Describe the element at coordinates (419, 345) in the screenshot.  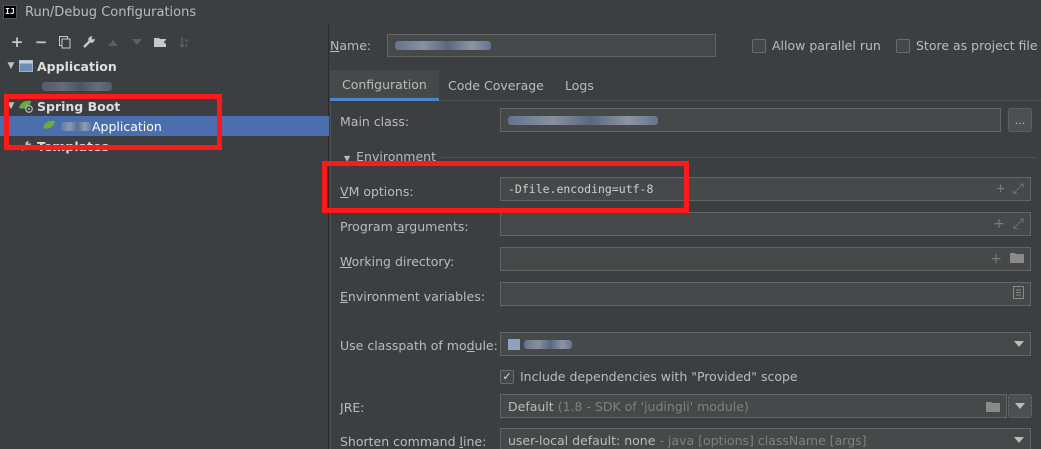
I see `classpath-module-label: Use classpath of module:` at that location.